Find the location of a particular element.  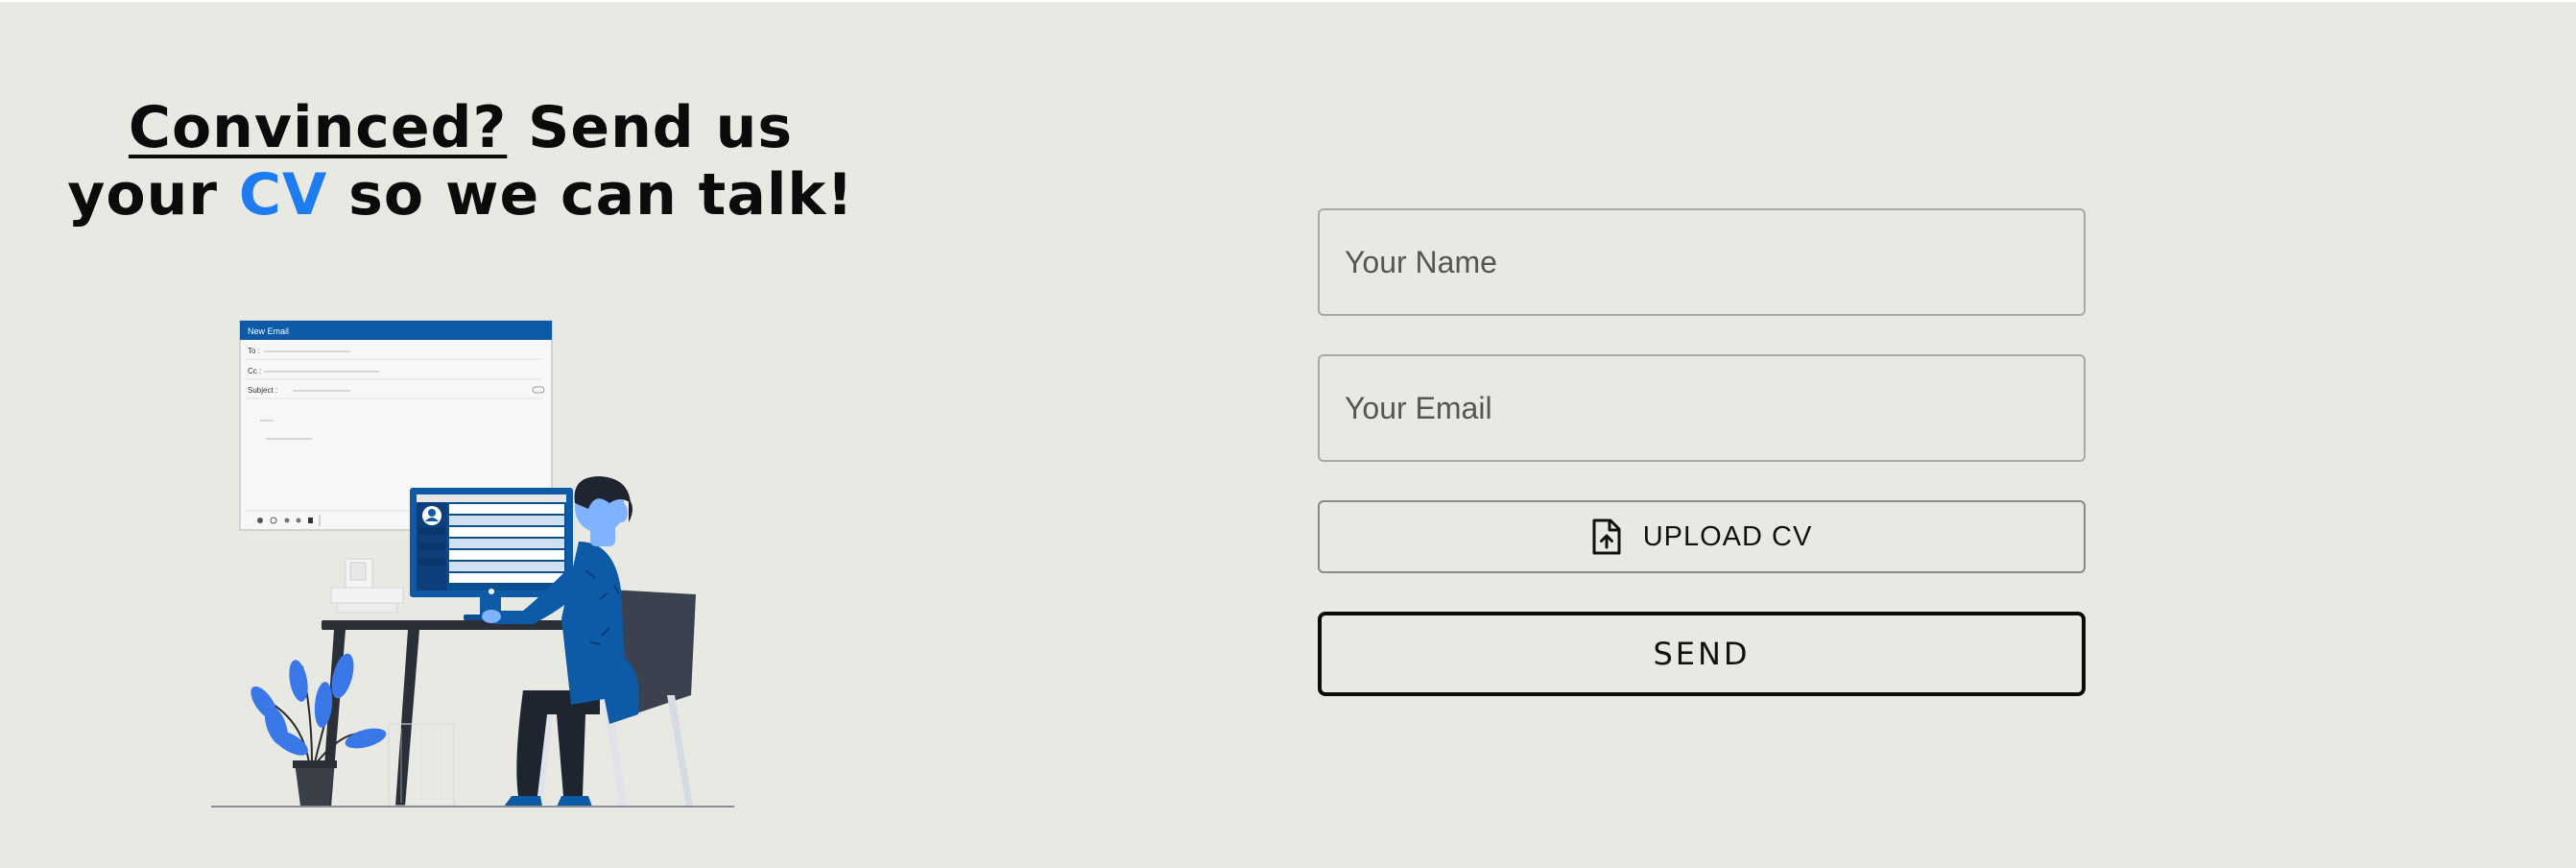

upload-cv-button: UPLOAD CV is located at coordinates (1702, 536).